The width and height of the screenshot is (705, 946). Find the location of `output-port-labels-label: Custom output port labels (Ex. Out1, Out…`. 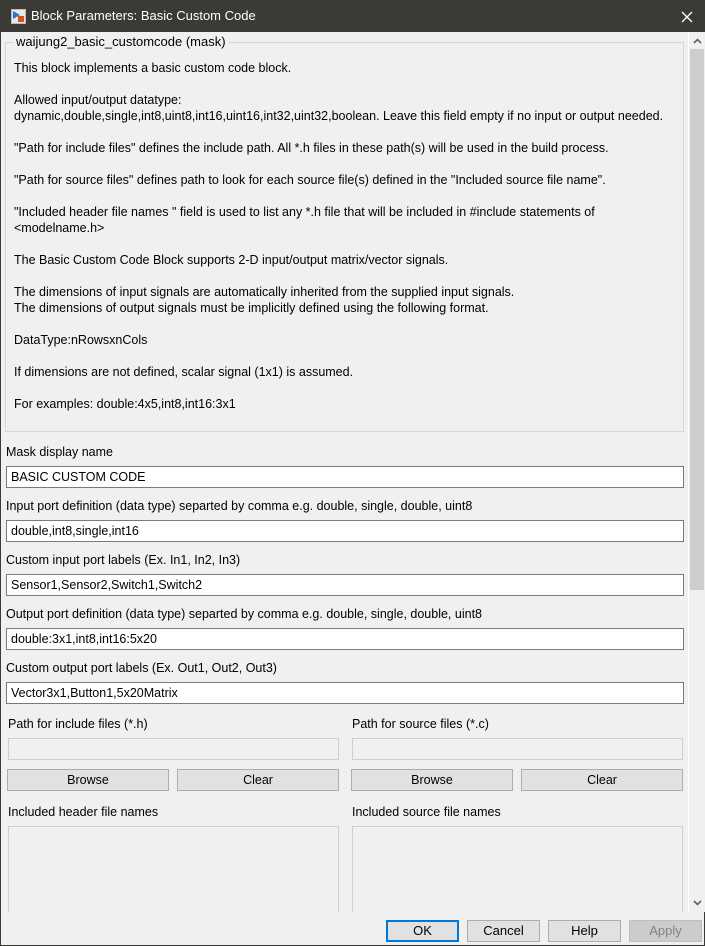

output-port-labels-label: Custom output port labels (Ex. Out1, Out… is located at coordinates (141, 668).